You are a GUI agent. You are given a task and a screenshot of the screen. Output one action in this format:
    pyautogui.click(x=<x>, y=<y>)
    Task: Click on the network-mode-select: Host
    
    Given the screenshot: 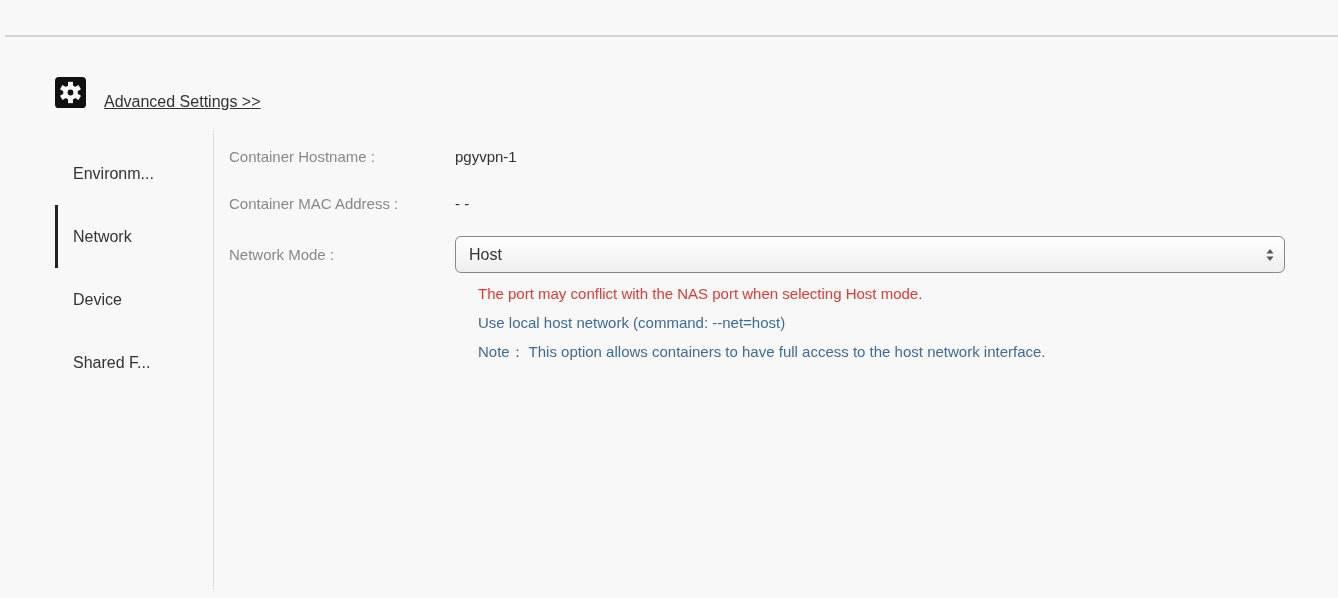 What is the action you would take?
    pyautogui.click(x=870, y=254)
    